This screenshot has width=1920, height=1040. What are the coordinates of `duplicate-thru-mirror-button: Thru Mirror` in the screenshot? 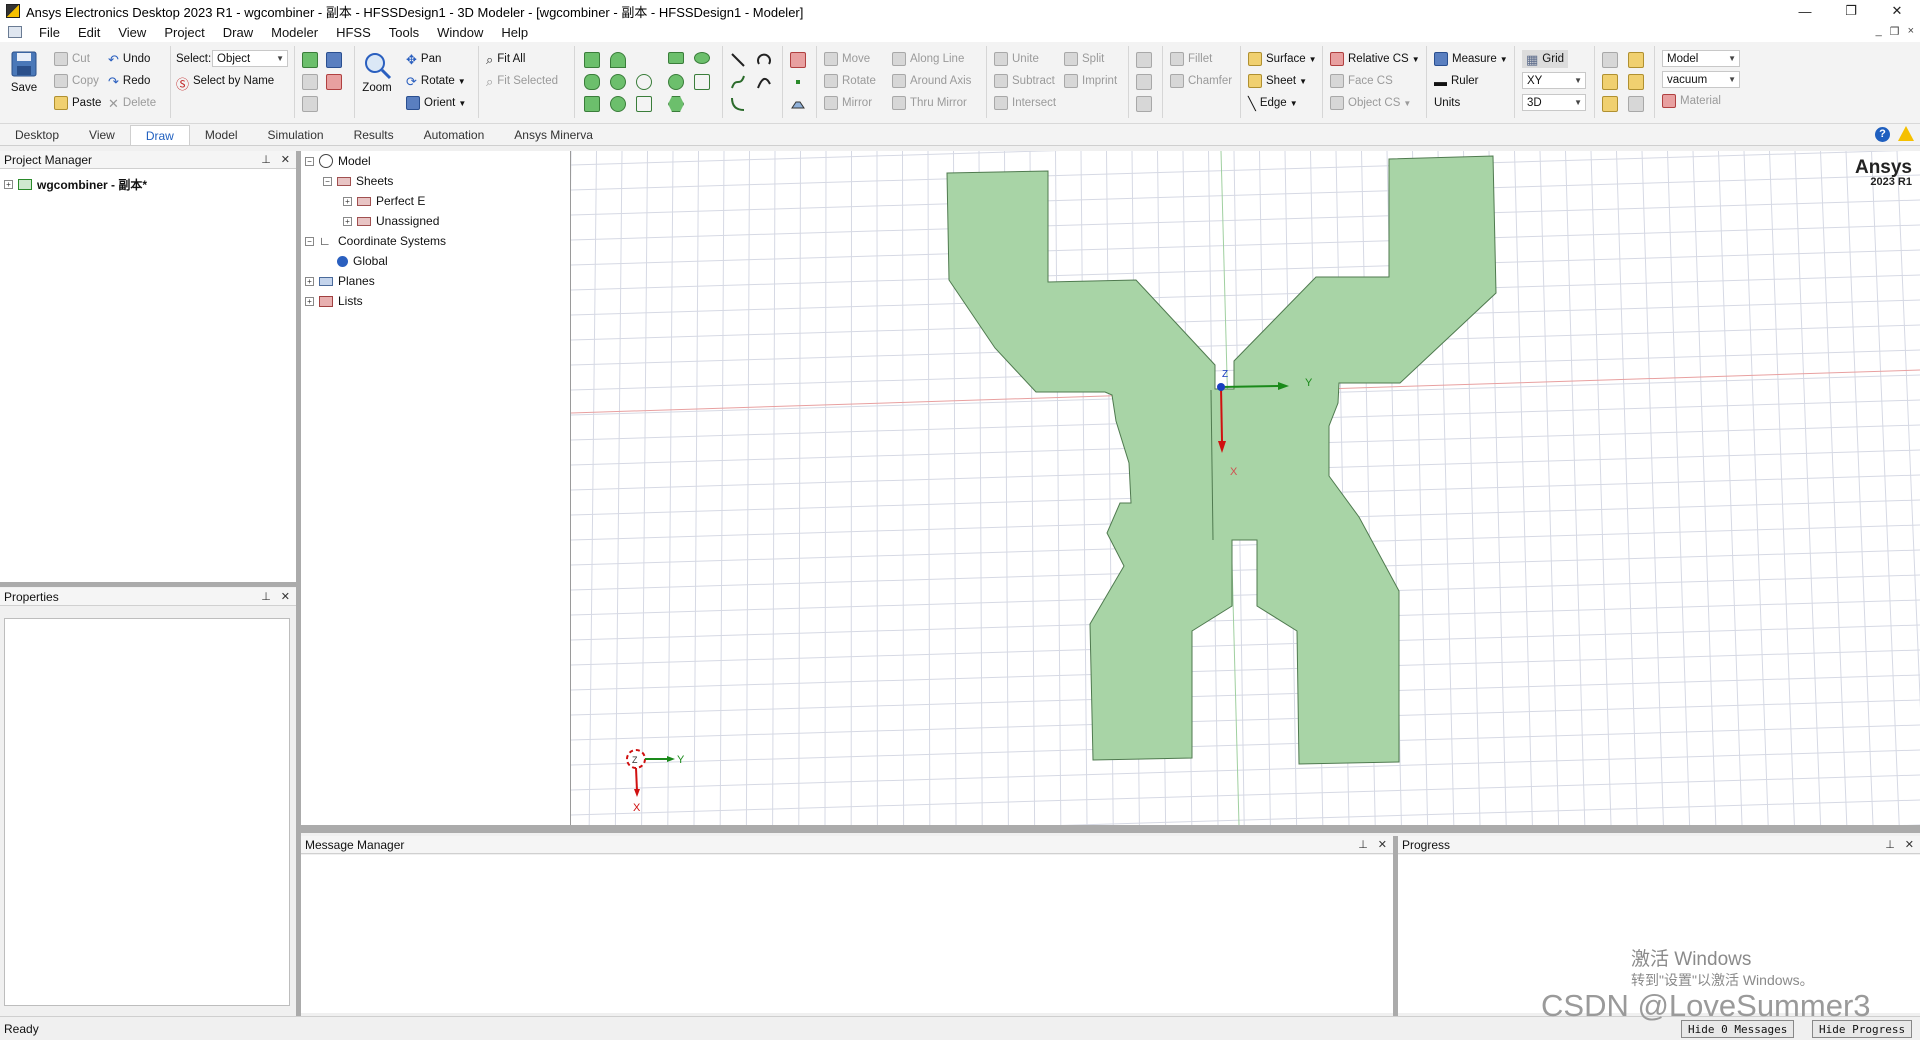 It's located at (929, 103).